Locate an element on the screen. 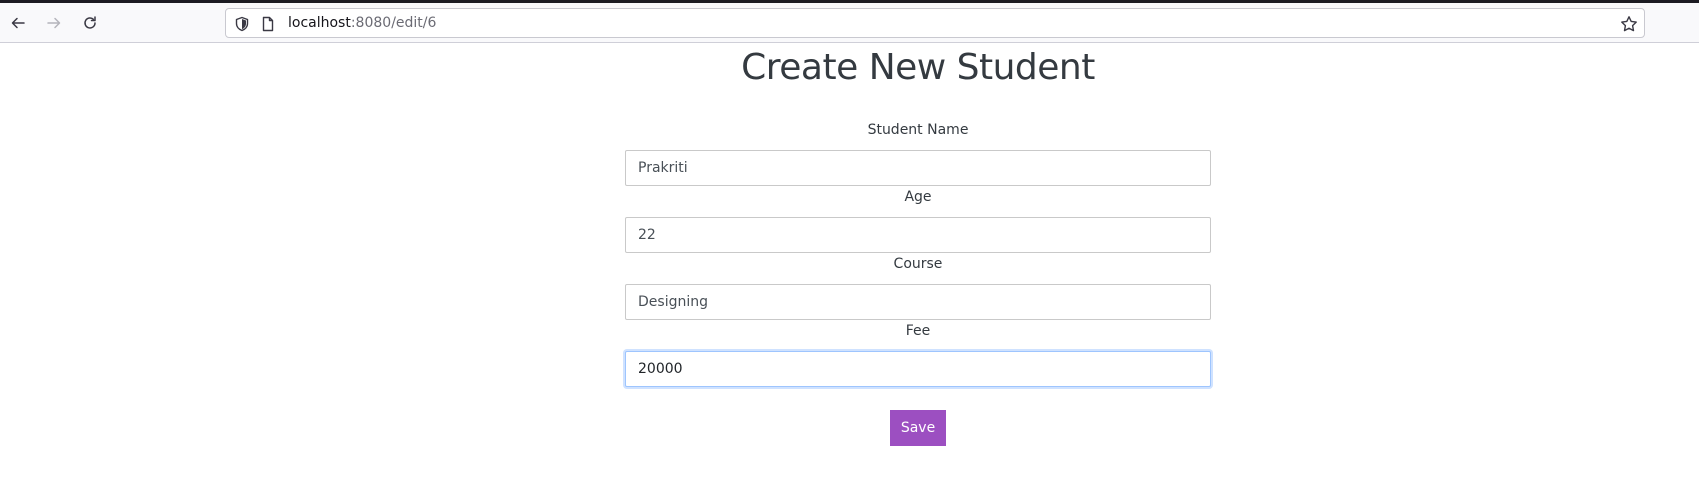 Image resolution: width=1699 pixels, height=489 pixels. page-icon is located at coordinates (268, 24).